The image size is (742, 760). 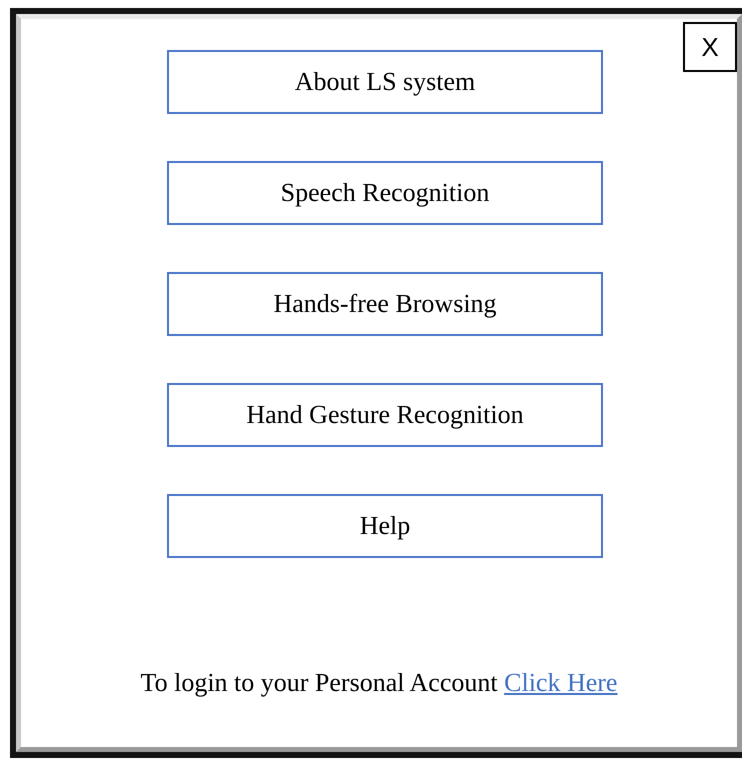 I want to click on menu-button: Hands-free Browsing, so click(x=385, y=304).